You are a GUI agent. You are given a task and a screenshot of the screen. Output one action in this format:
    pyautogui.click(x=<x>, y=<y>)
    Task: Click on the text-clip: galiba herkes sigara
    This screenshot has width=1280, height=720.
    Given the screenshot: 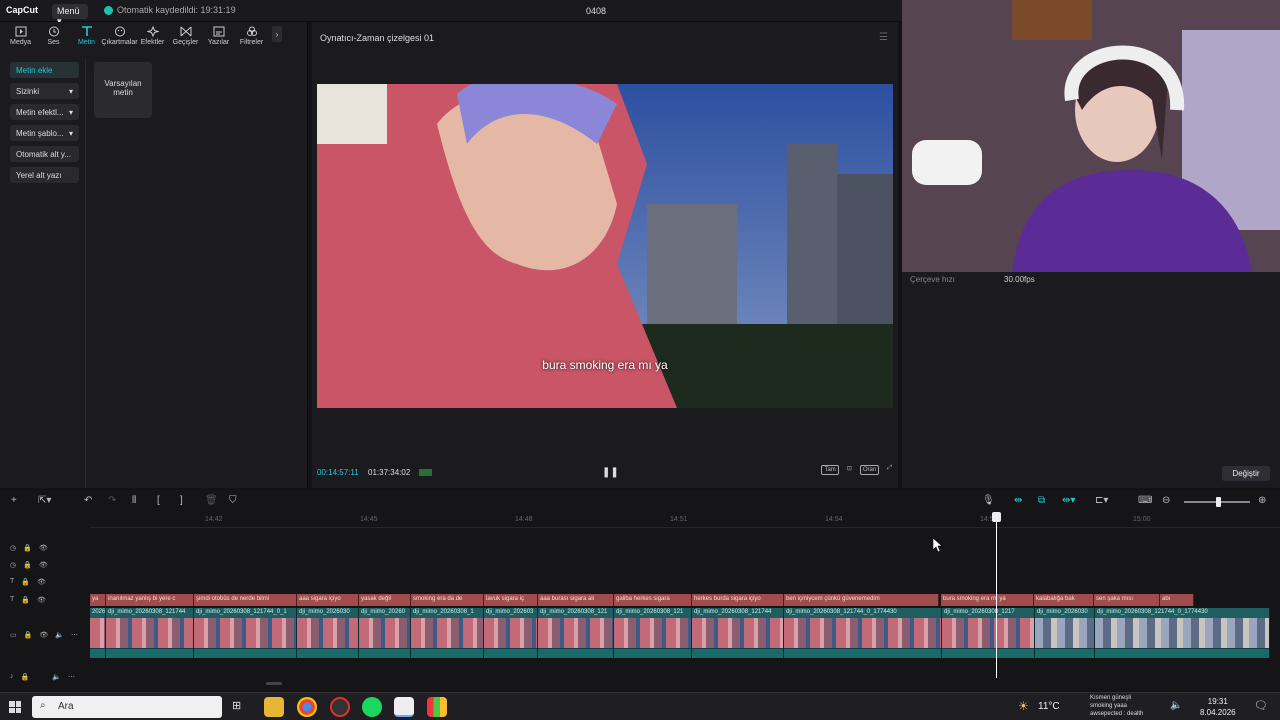 What is the action you would take?
    pyautogui.click(x=653, y=600)
    